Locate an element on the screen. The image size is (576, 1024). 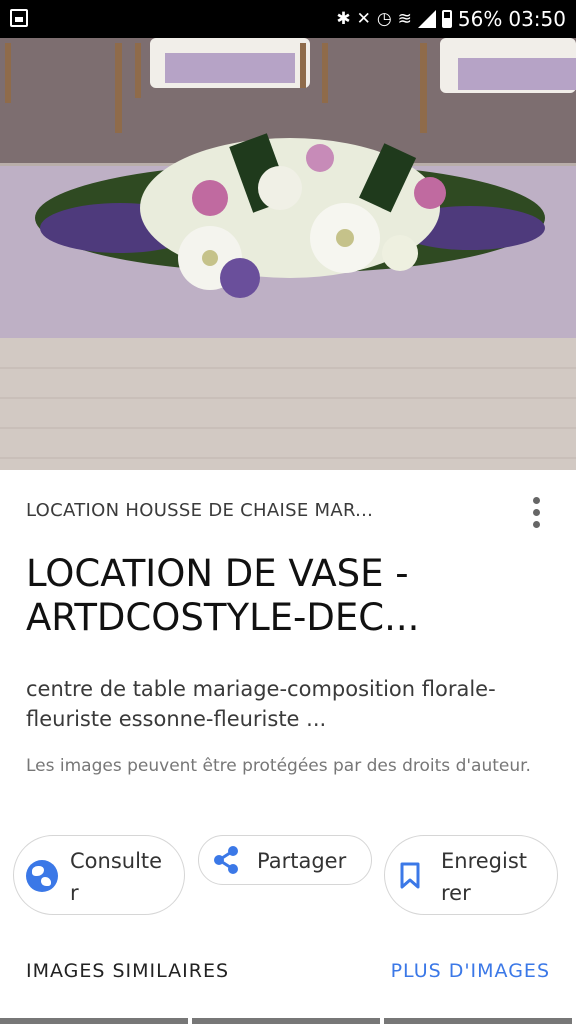
similar-images-strip is located at coordinates (288, 1021).